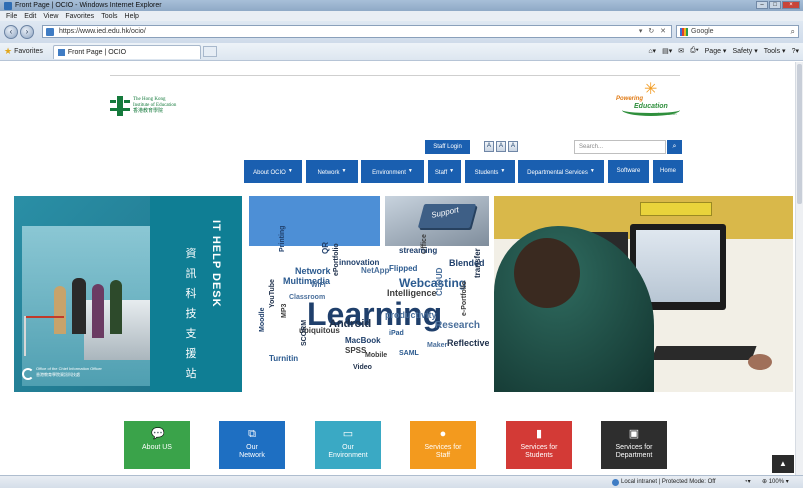  I want to click on nav-item-staff: Staff ▼, so click(444, 171).